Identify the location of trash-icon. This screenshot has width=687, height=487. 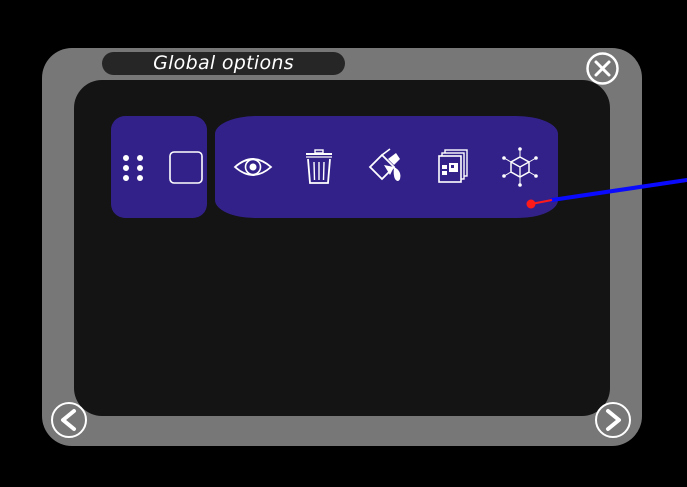
(319, 166).